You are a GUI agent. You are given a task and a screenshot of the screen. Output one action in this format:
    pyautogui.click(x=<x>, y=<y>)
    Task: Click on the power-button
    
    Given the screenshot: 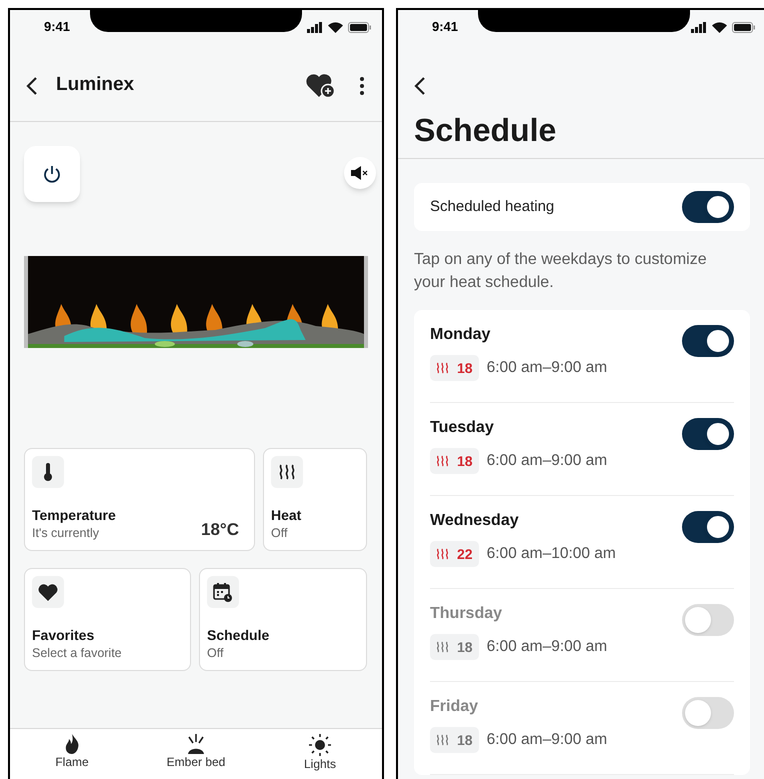 What is the action you would take?
    pyautogui.click(x=52, y=174)
    